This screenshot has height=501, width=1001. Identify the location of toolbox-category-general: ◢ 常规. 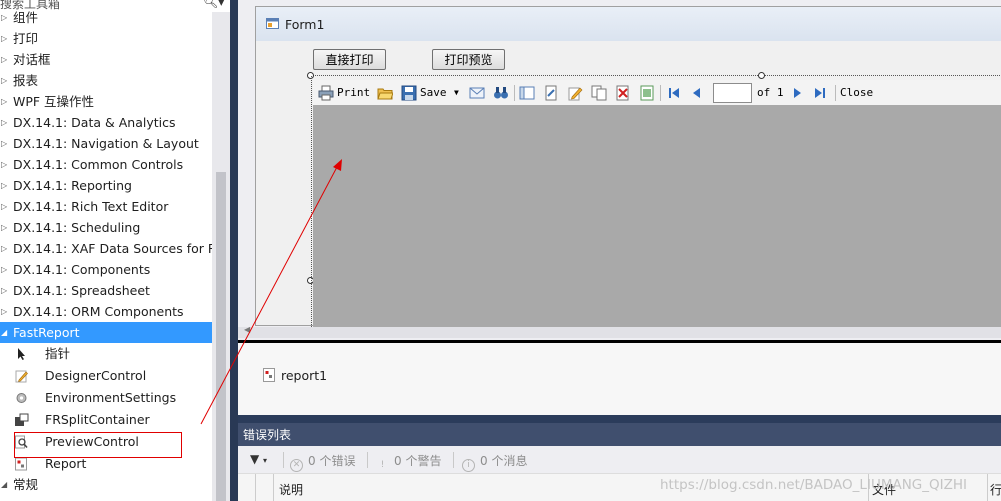
(106, 484).